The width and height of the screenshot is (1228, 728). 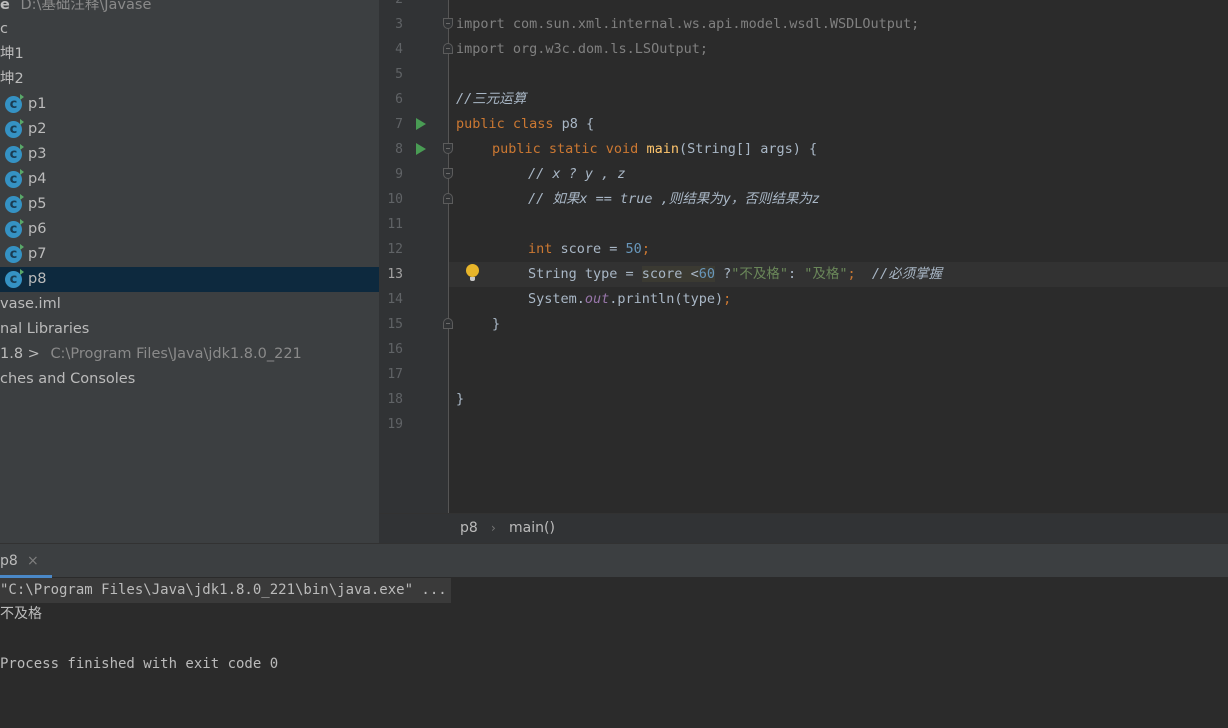 What do you see at coordinates (189, 379) in the screenshot?
I see `tree-scratches: ches and Consoles` at bounding box center [189, 379].